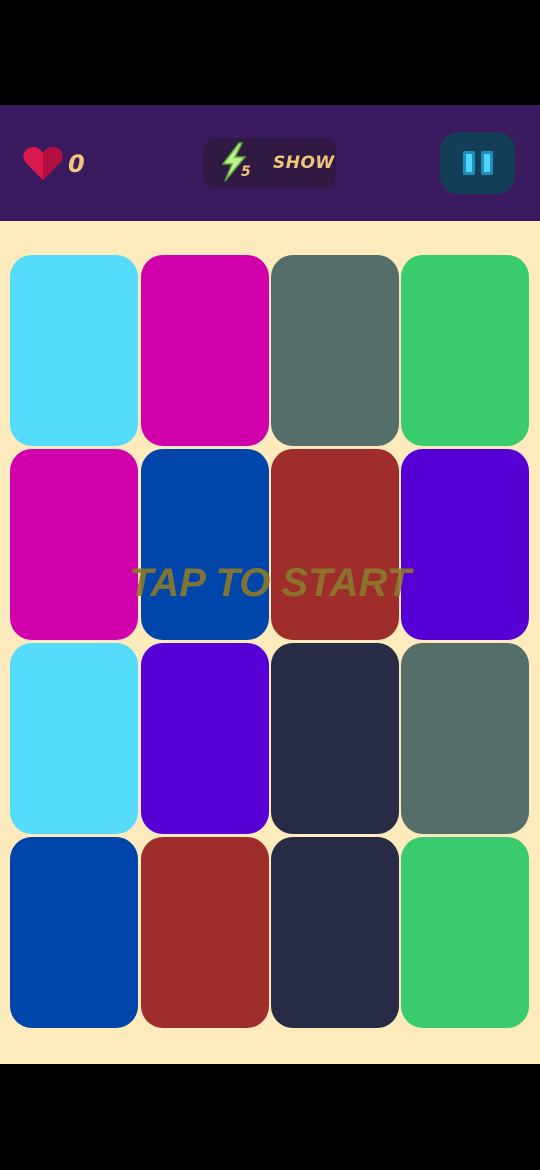  What do you see at coordinates (233, 163) in the screenshot?
I see `powerup-icon-wrap: 5` at bounding box center [233, 163].